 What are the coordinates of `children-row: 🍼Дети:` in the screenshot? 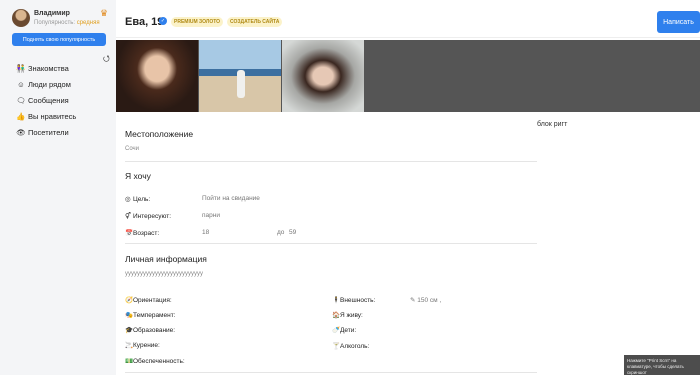 It's located at (344, 330).